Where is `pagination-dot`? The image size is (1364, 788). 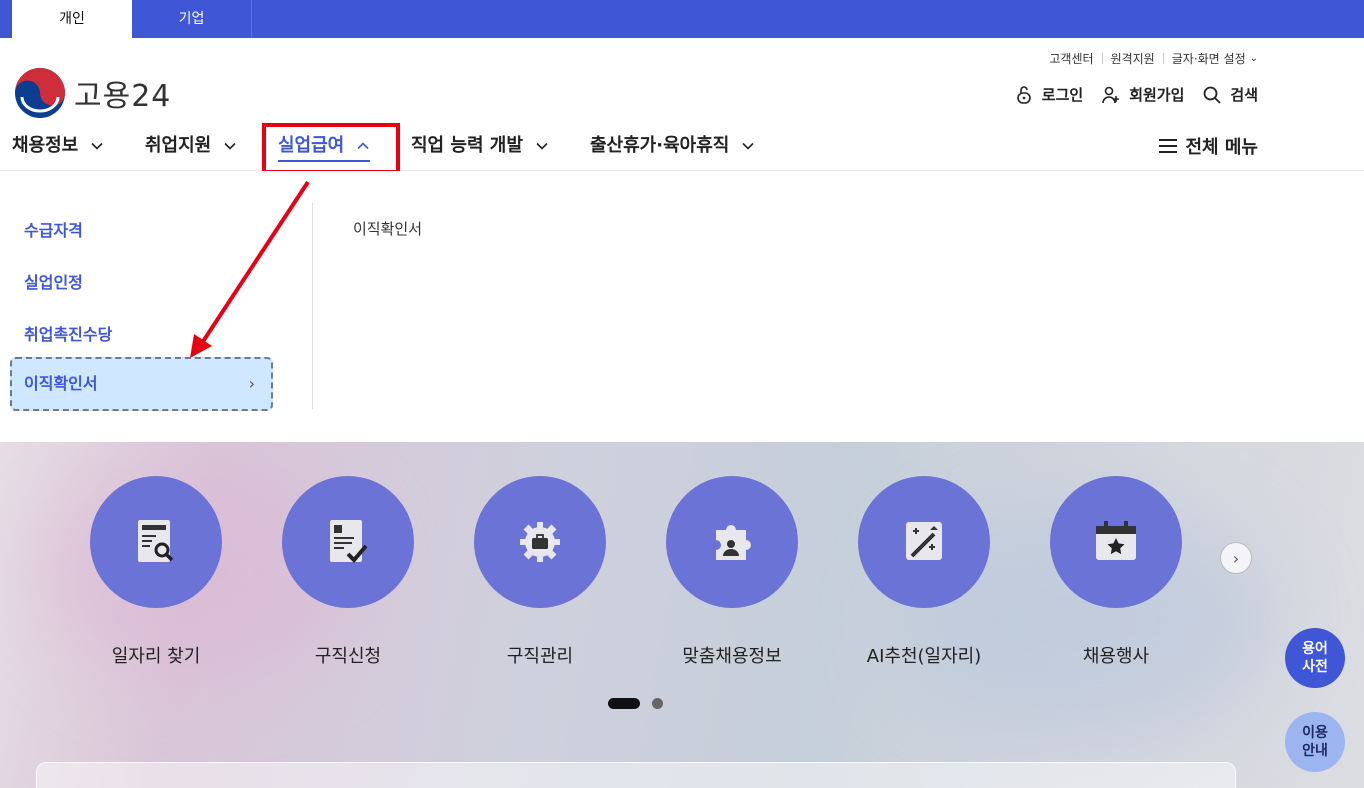 pagination-dot is located at coordinates (657, 703).